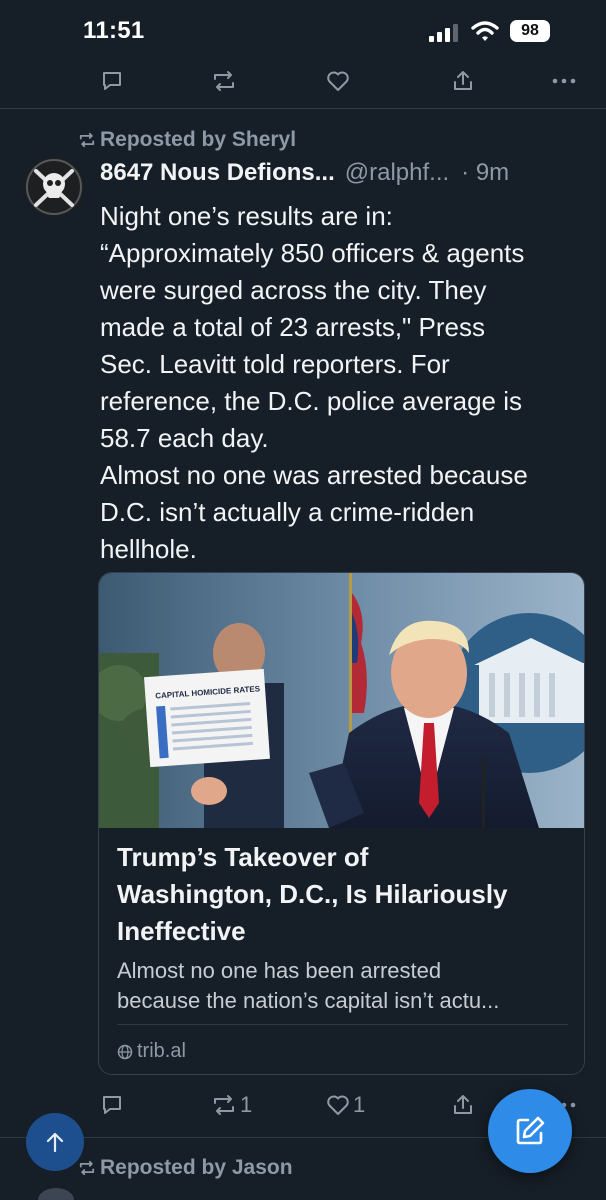 This screenshot has height=1200, width=606. What do you see at coordinates (275, 364) in the screenshot?
I see `post-text-line: Sec. Leavitt told reporters. For` at bounding box center [275, 364].